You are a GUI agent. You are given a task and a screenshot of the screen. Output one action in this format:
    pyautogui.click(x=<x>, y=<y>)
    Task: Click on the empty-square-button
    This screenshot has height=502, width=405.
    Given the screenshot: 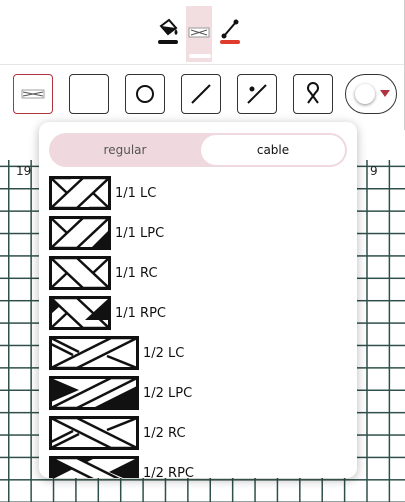 What is the action you would take?
    pyautogui.click(x=89, y=94)
    